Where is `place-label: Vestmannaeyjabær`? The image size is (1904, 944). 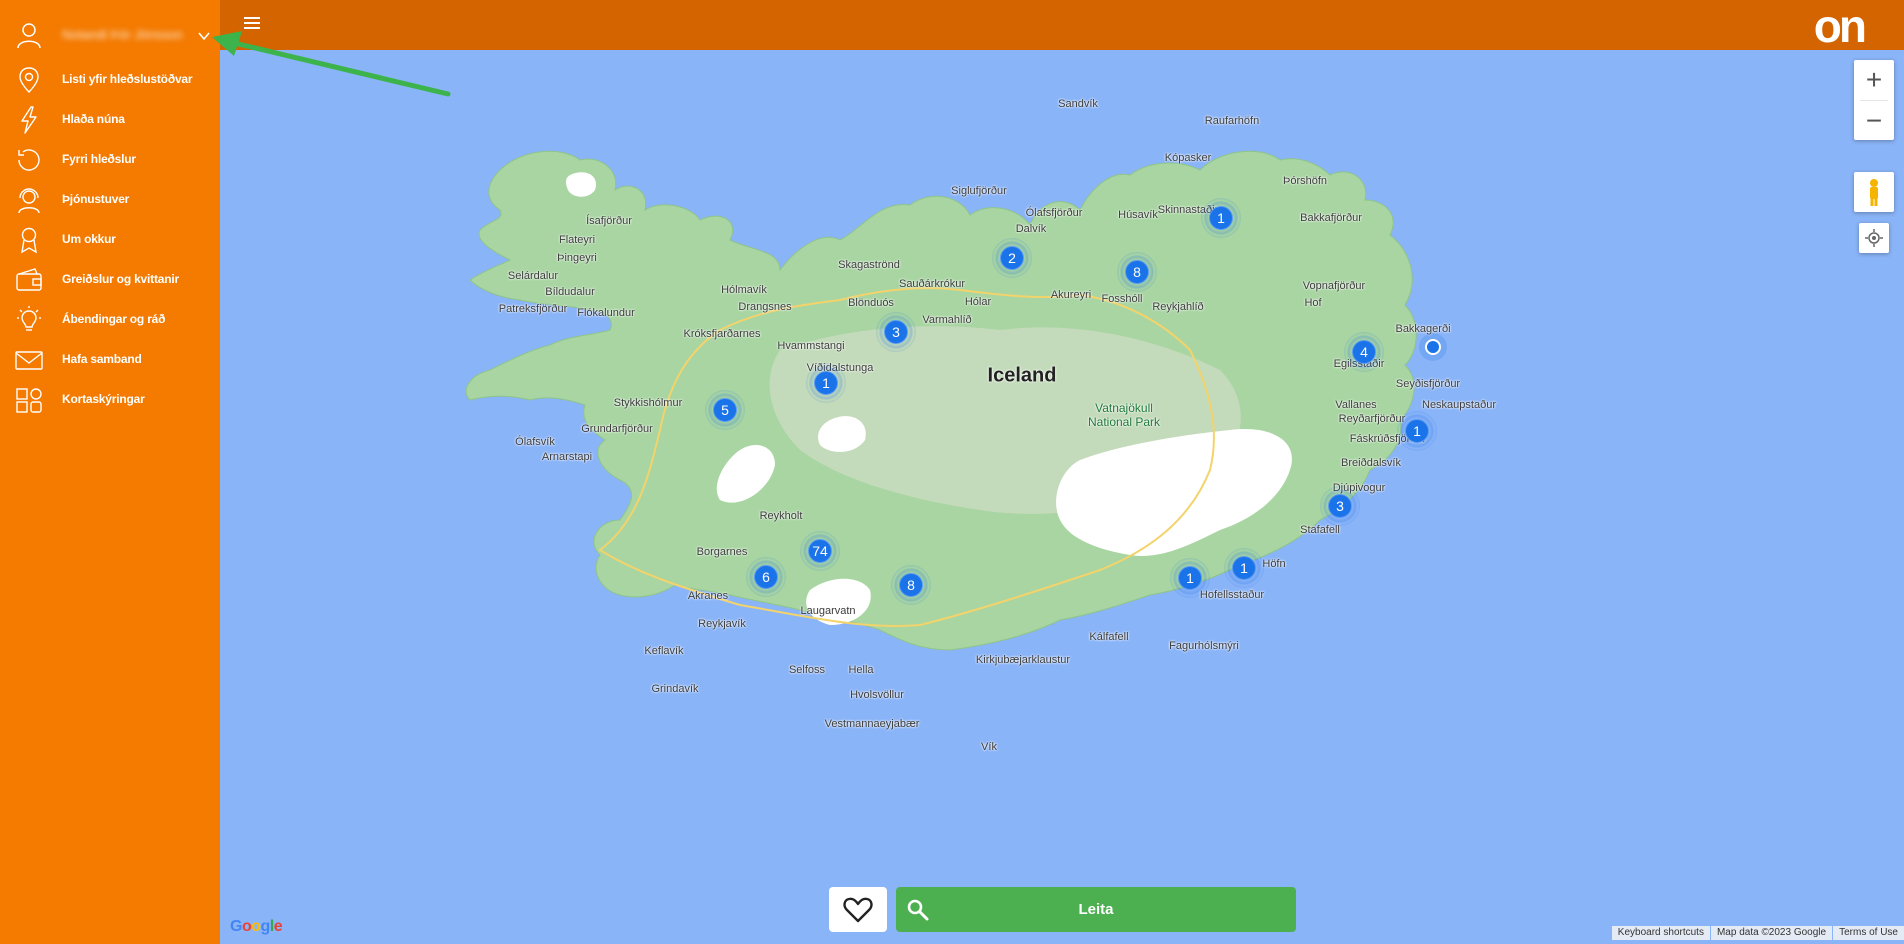
place-label: Vestmannaeyjabær is located at coordinates (872, 724).